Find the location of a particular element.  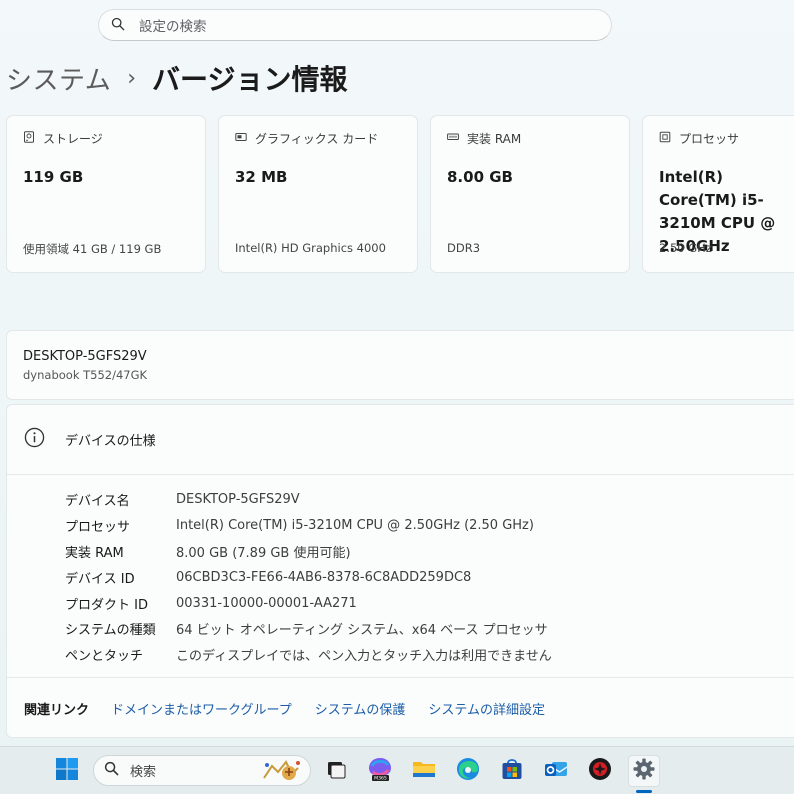

card-subtext: 使用領域 41 GB / 119 GB is located at coordinates (92, 249).